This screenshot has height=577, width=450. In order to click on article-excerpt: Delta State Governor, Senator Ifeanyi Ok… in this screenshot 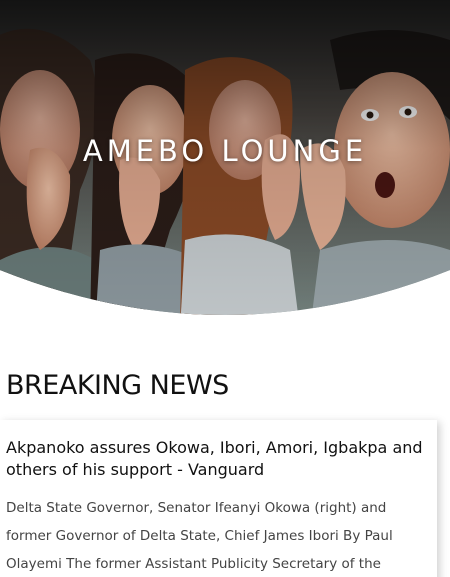, I will do `click(199, 536)`.